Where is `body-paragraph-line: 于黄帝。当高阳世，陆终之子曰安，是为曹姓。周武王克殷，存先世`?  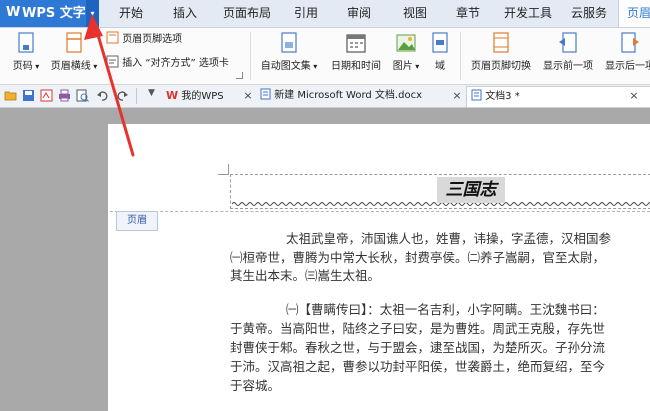 body-paragraph-line: 于黄帝。当高阳世，陆终之子曰安，是为曹姓。周武王克殷，存先世 is located at coordinates (440, 328).